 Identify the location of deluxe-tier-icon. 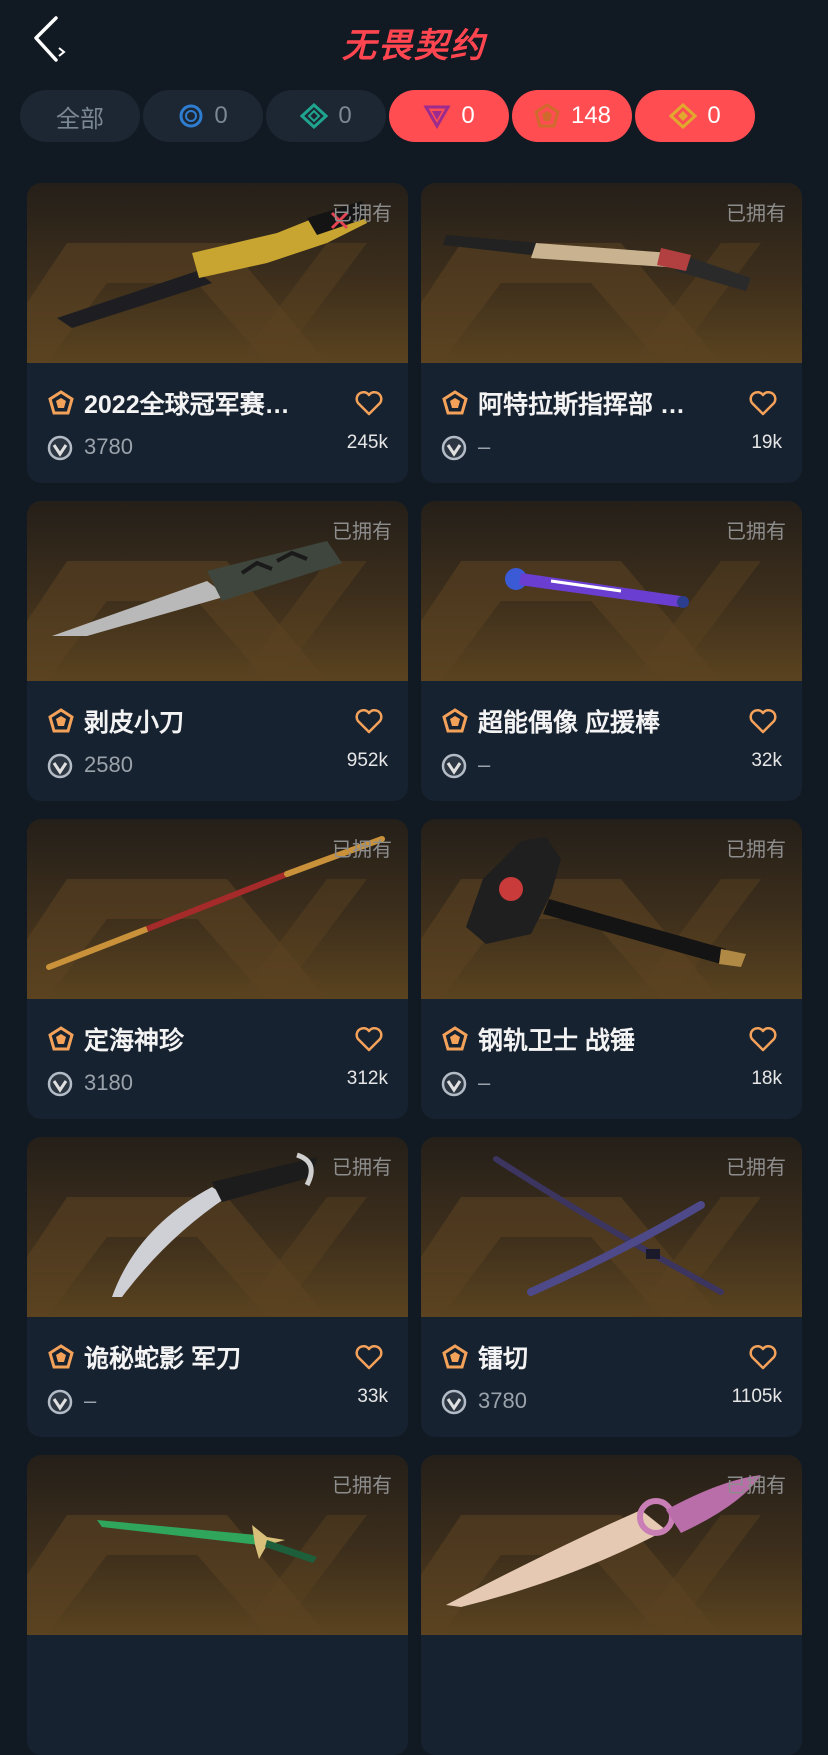
(314, 116).